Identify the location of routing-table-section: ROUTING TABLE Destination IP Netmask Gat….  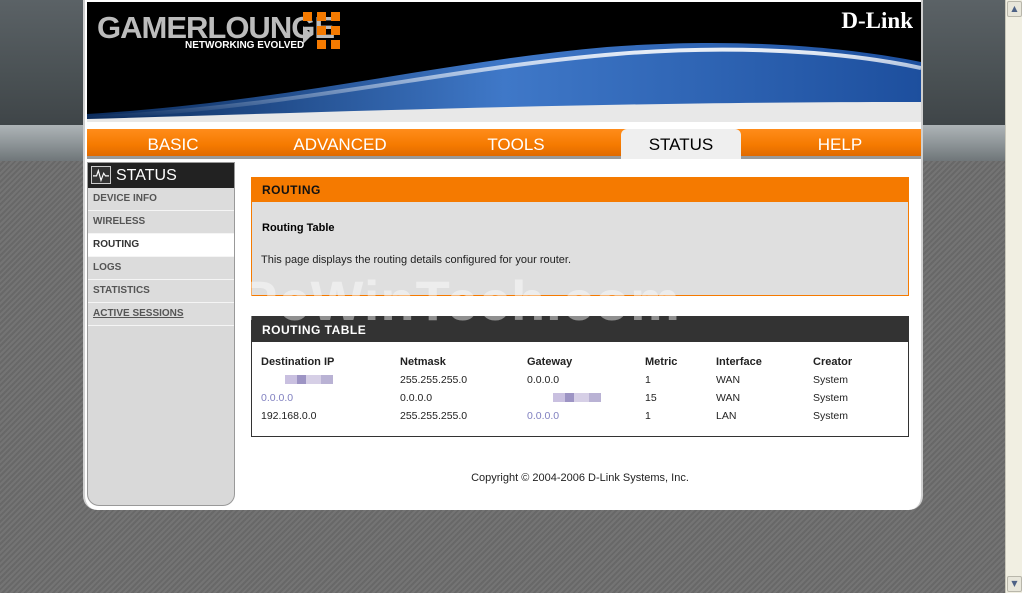
(580, 376).